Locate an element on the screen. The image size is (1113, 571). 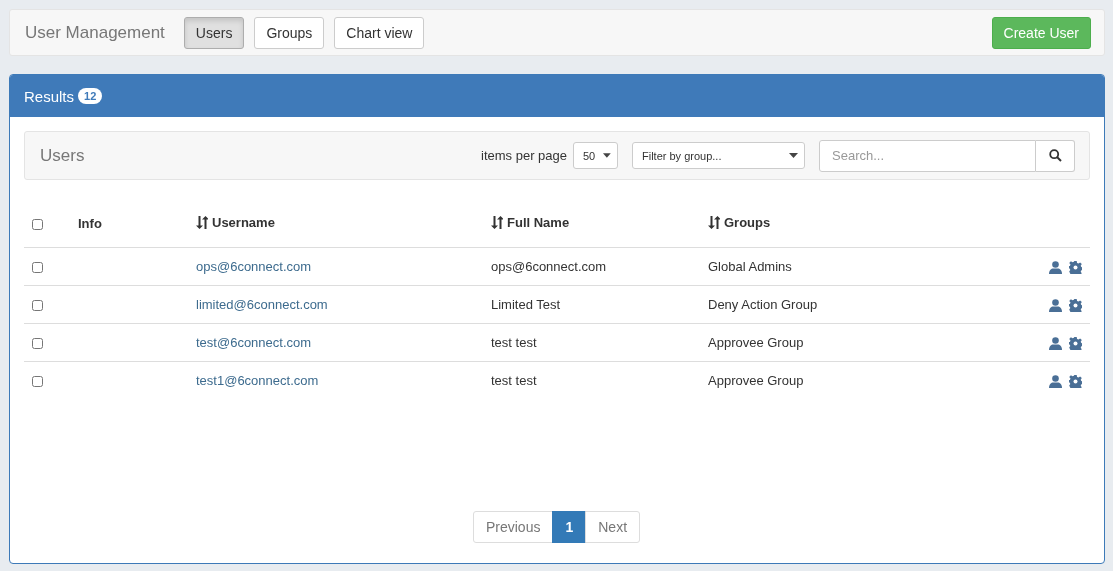
table-cell: Limited Test is located at coordinates (526, 304).